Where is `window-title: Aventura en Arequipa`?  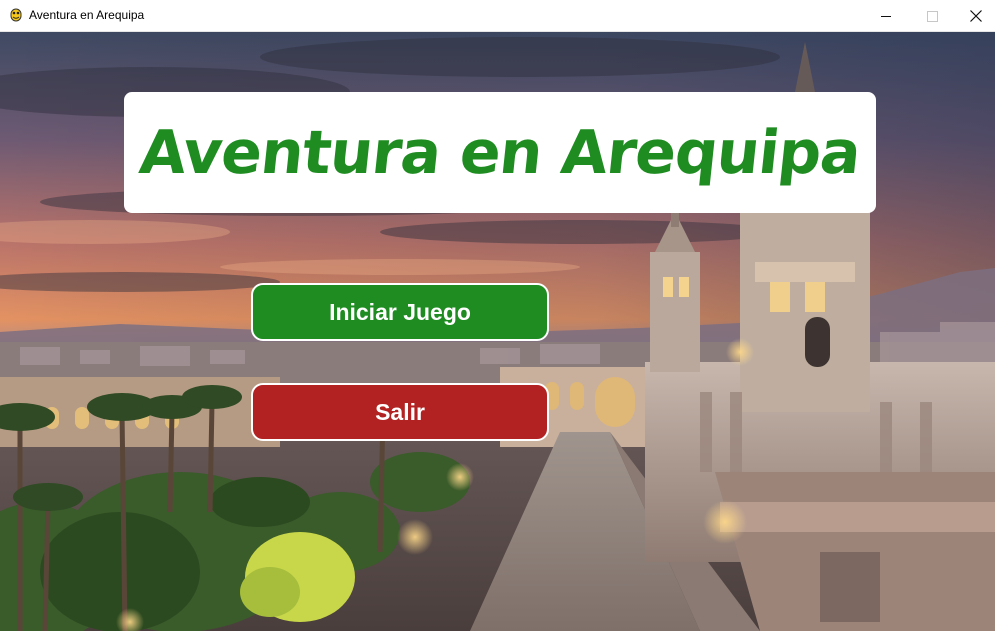
window-title: Aventura en Arequipa is located at coordinates (87, 15).